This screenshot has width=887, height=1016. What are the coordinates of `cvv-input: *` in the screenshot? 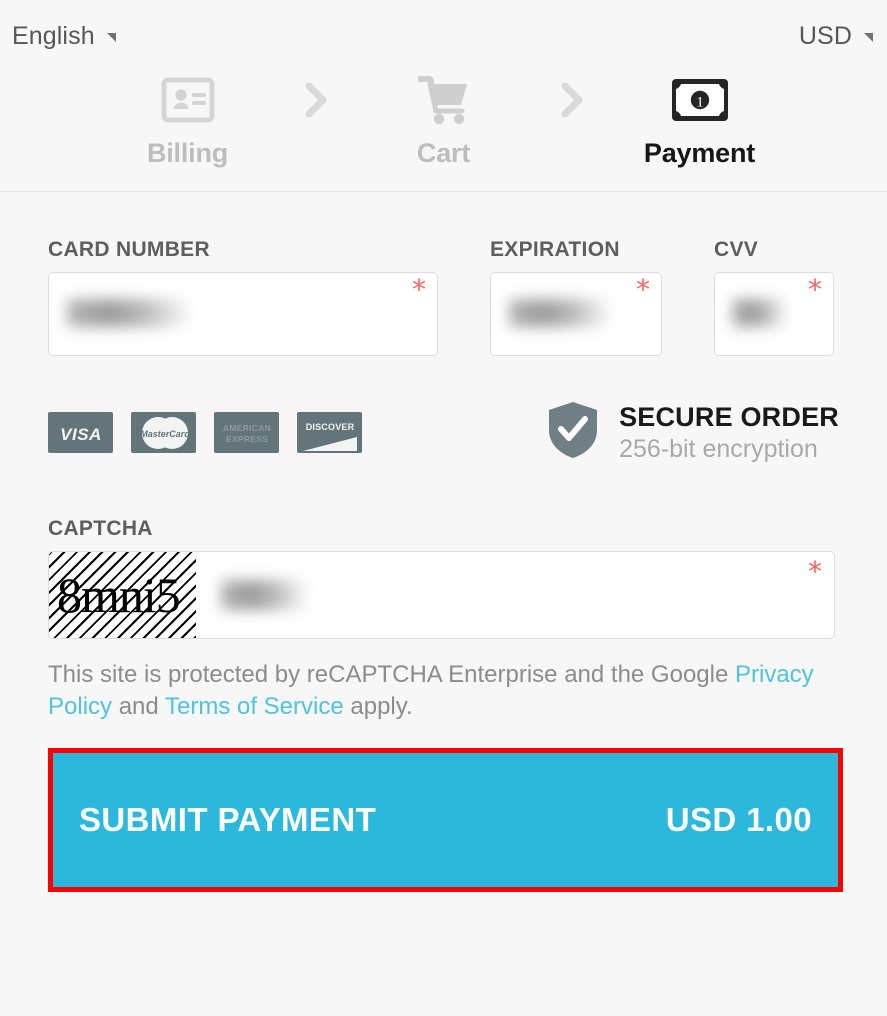 It's located at (774, 314).